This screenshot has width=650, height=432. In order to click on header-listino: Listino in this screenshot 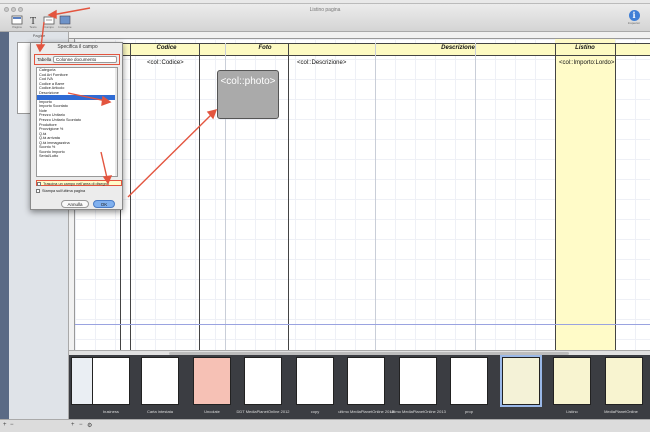, I will do `click(585, 48)`.